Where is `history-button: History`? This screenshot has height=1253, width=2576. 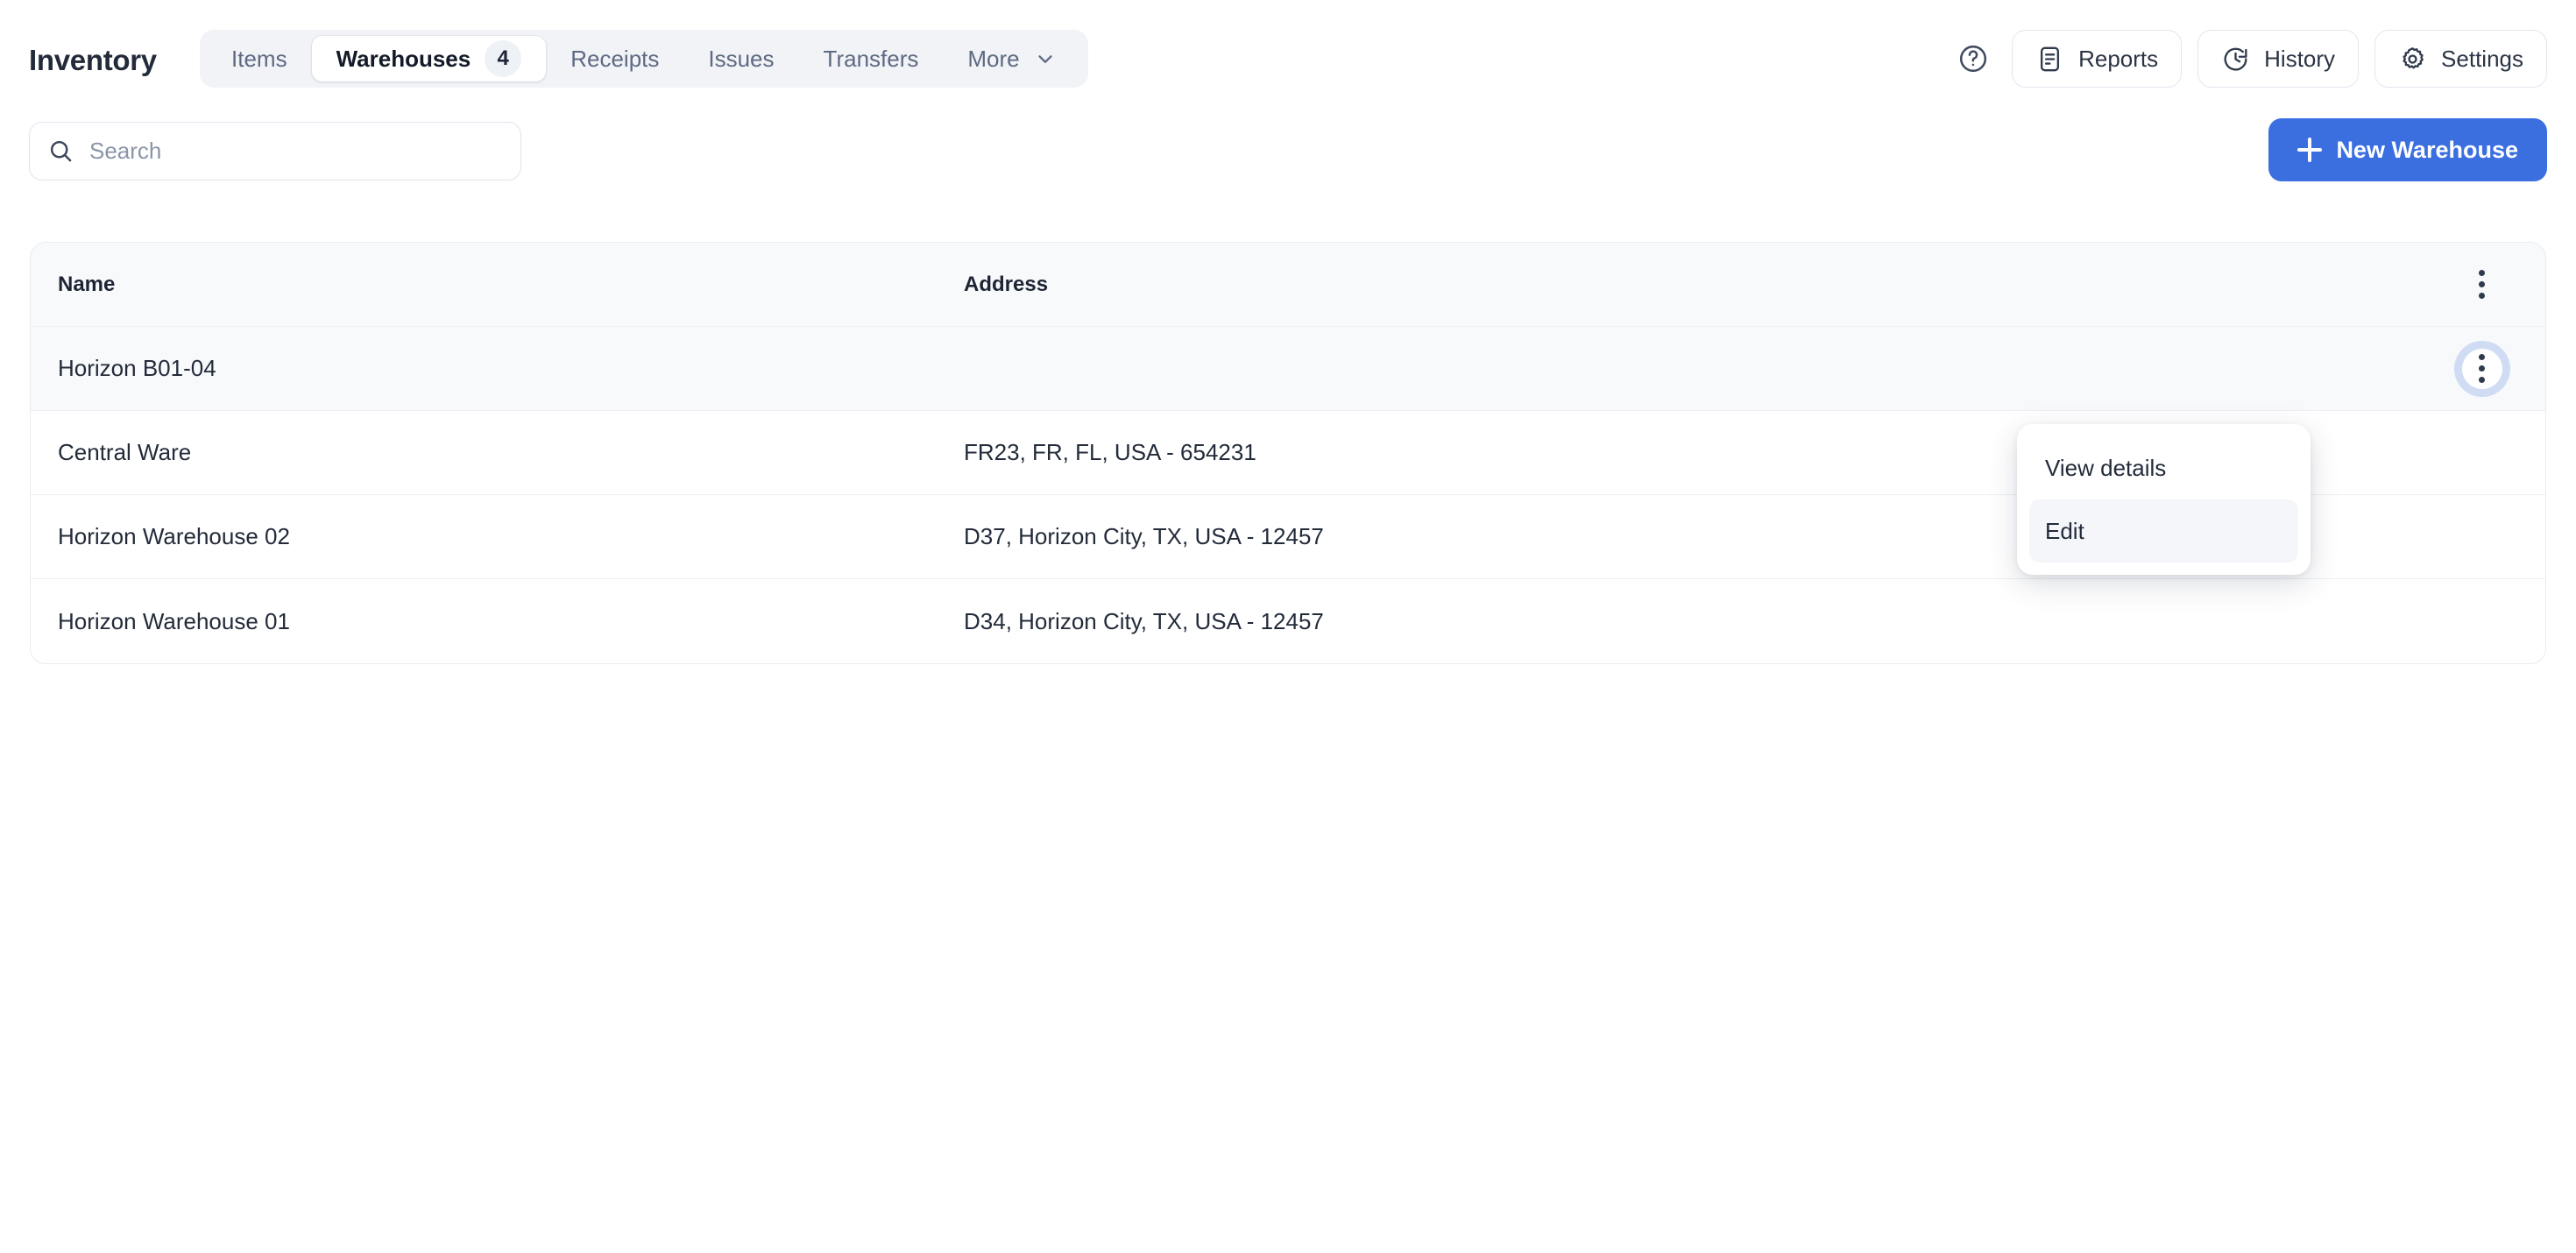 history-button: History is located at coordinates (2278, 59).